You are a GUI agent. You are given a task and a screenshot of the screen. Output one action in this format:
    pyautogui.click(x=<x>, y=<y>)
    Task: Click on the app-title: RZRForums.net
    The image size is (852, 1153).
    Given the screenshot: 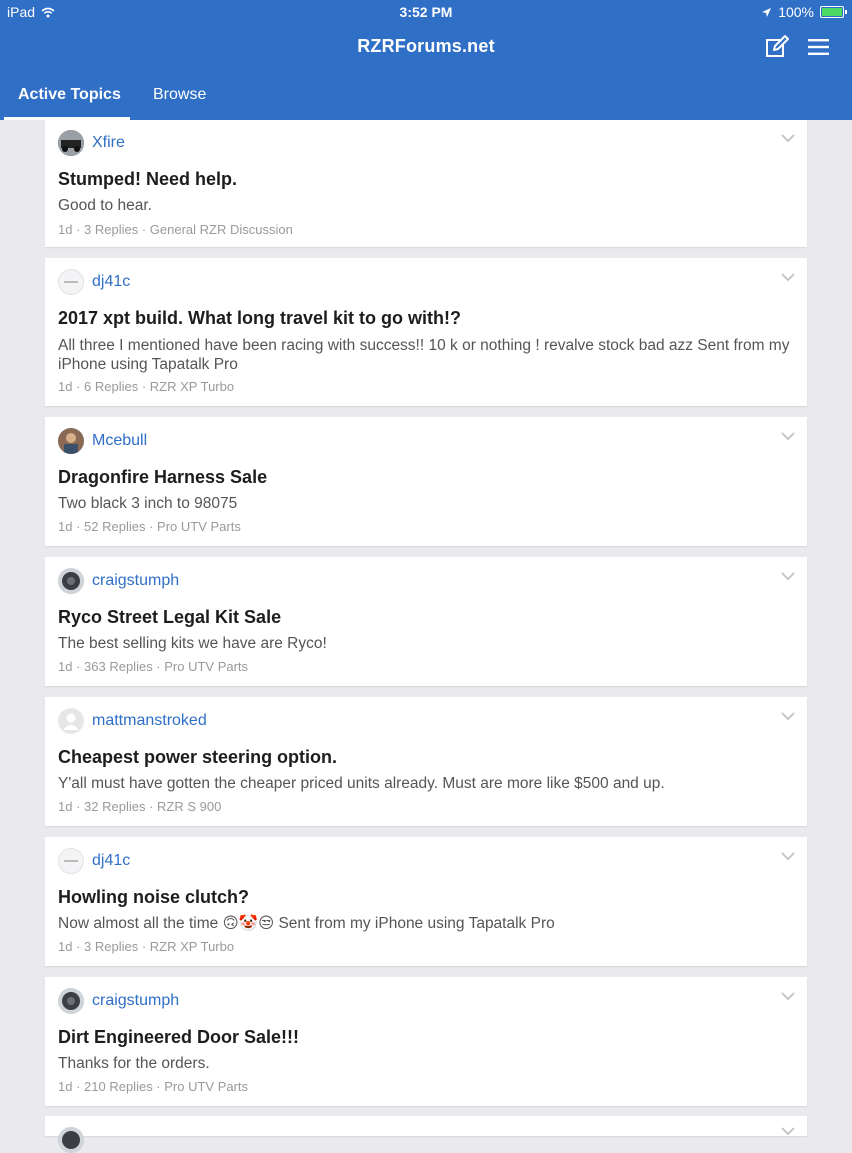 What is the action you would take?
    pyautogui.click(x=426, y=46)
    